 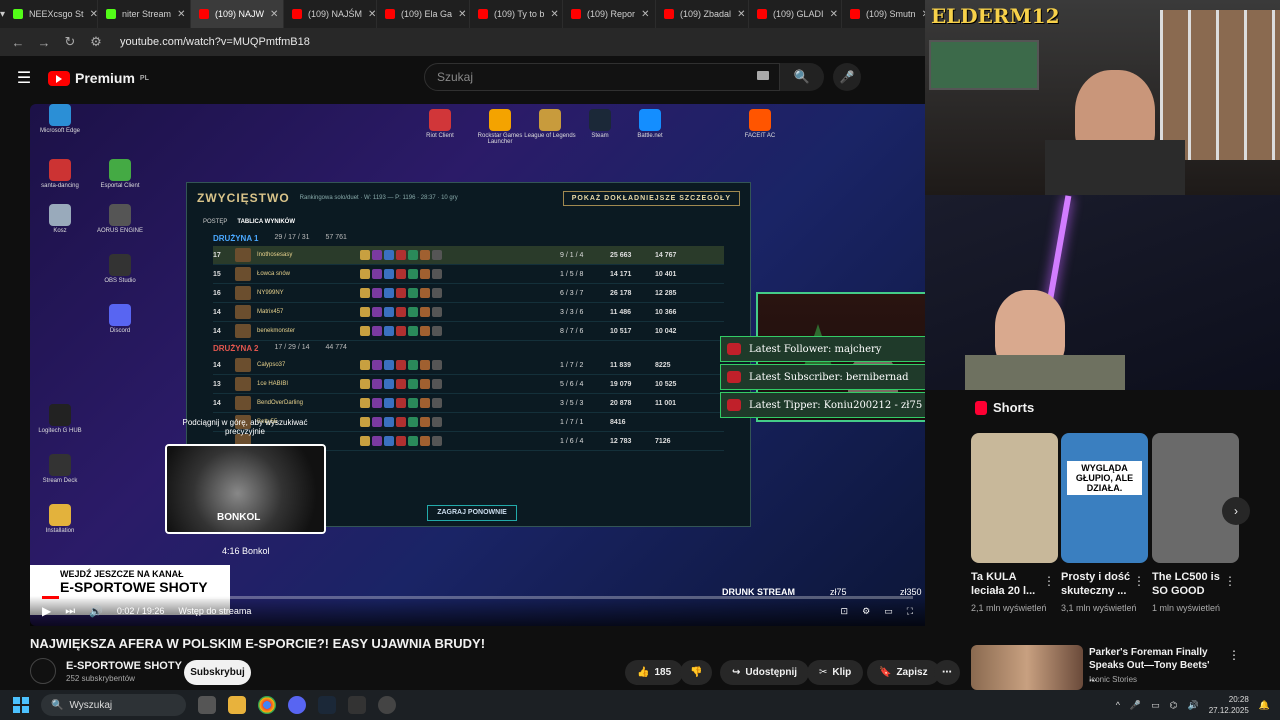 What do you see at coordinates (1236, 511) in the screenshot?
I see `shorts-next-button: ›` at bounding box center [1236, 511].